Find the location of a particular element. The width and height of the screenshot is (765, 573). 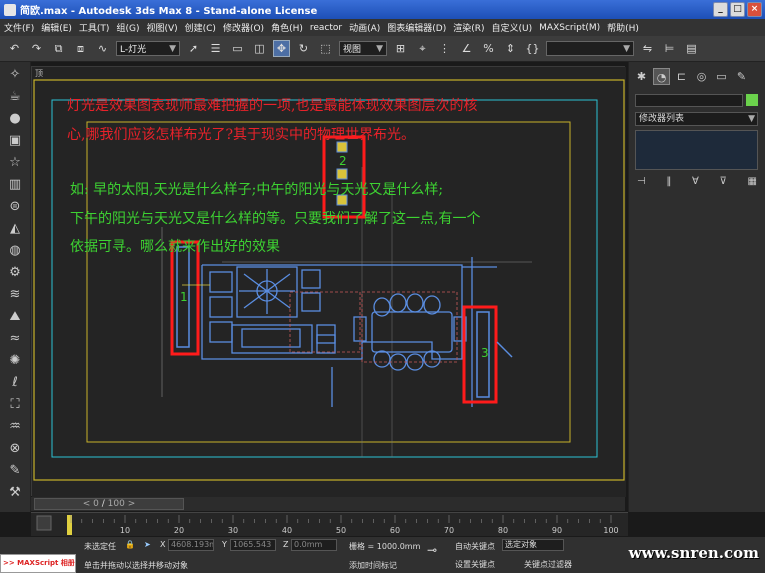

app-logo-icon is located at coordinates (10, 9).